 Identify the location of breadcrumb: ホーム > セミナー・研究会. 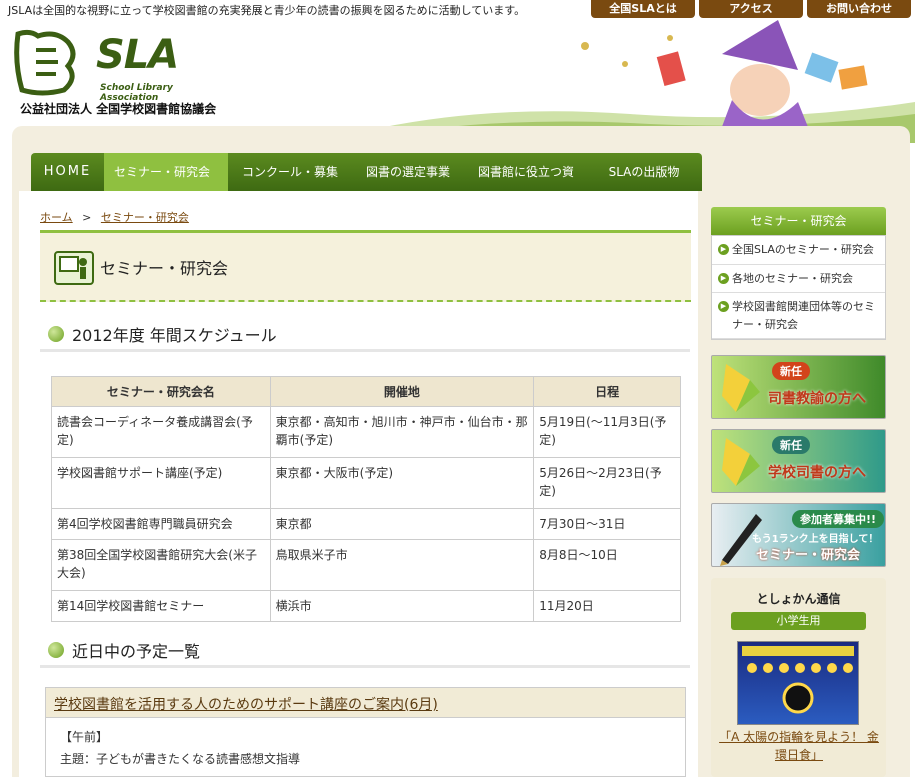
(114, 217).